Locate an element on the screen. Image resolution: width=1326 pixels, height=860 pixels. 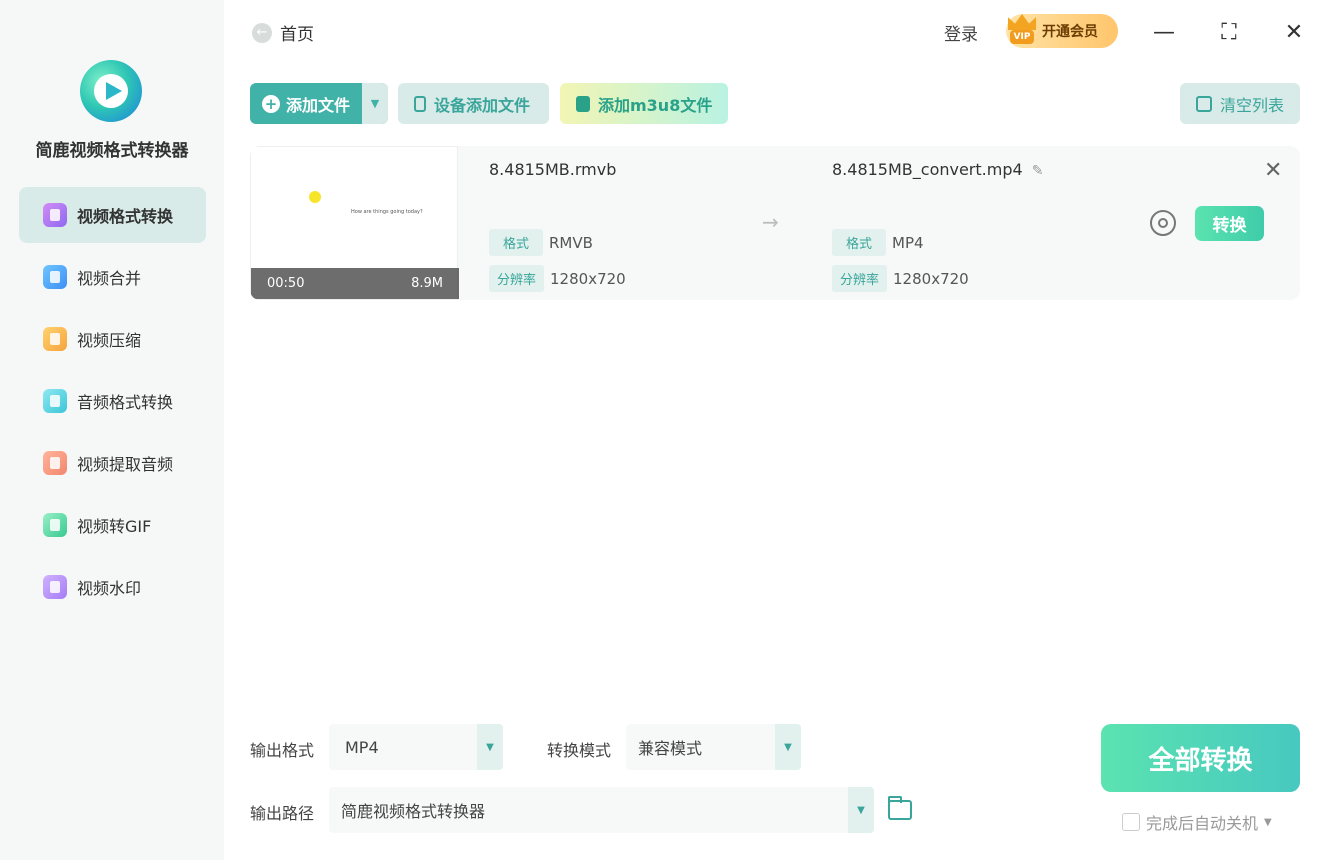
back-label: 首页 is located at coordinates (297, 35).